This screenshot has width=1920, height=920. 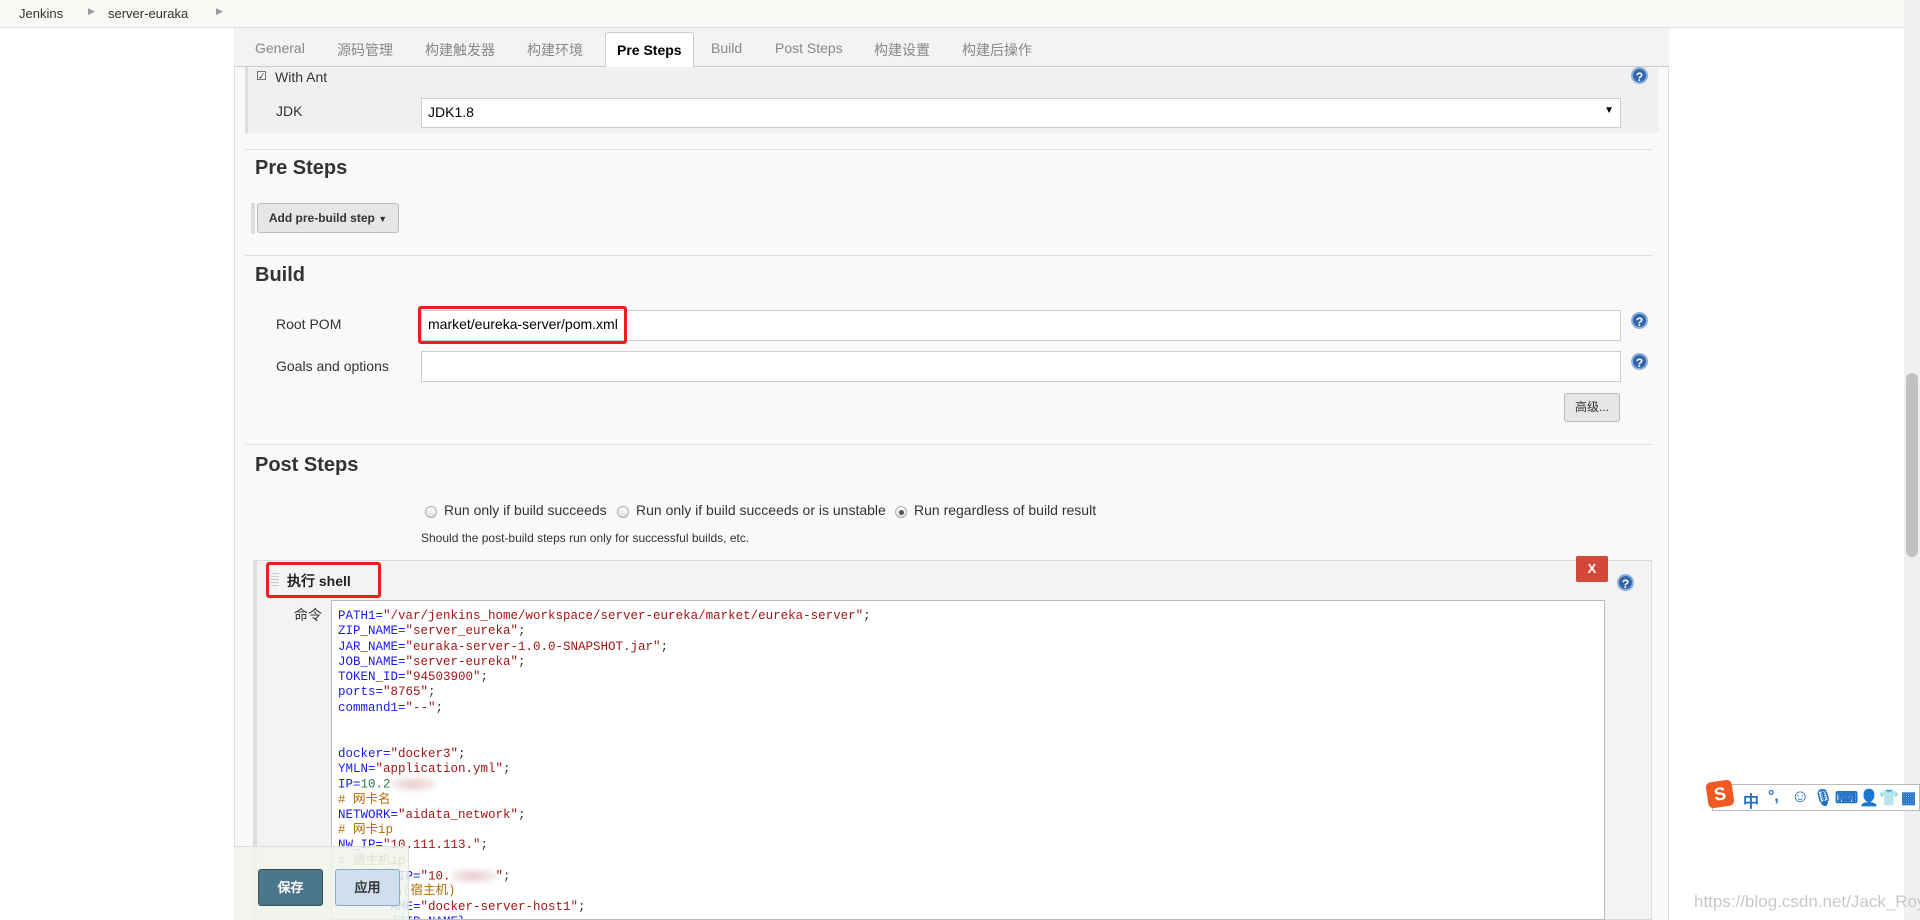 What do you see at coordinates (1773, 797) in the screenshot?
I see `punctuation-icon: °,` at bounding box center [1773, 797].